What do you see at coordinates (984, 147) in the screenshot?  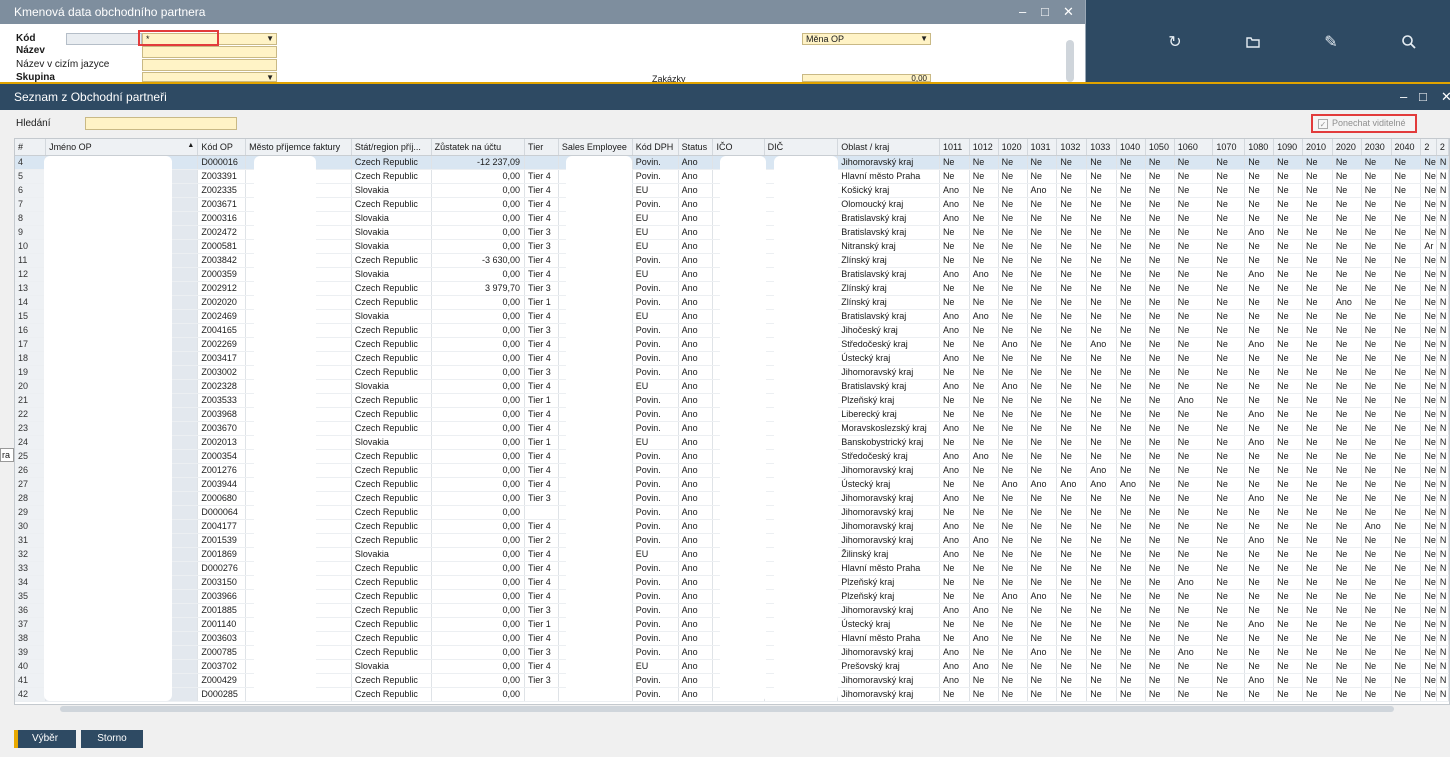 I see `column-header: 1012` at bounding box center [984, 147].